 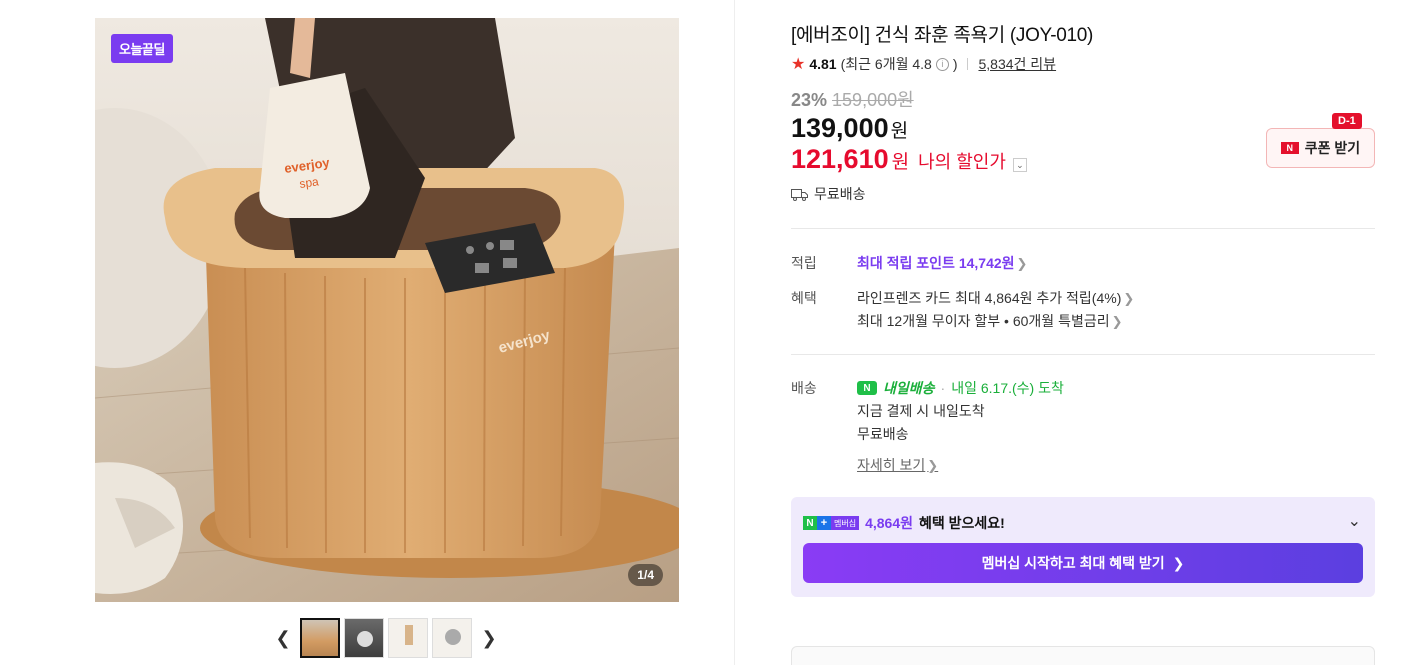 I want to click on video-play-icon, so click(x=365, y=639).